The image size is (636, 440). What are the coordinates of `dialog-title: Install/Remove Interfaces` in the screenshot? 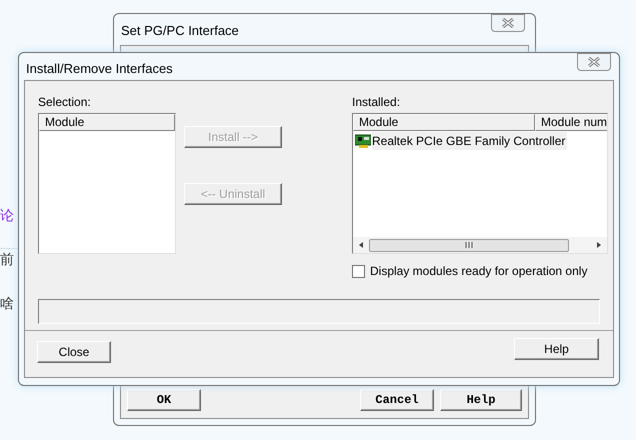 It's located at (99, 69).